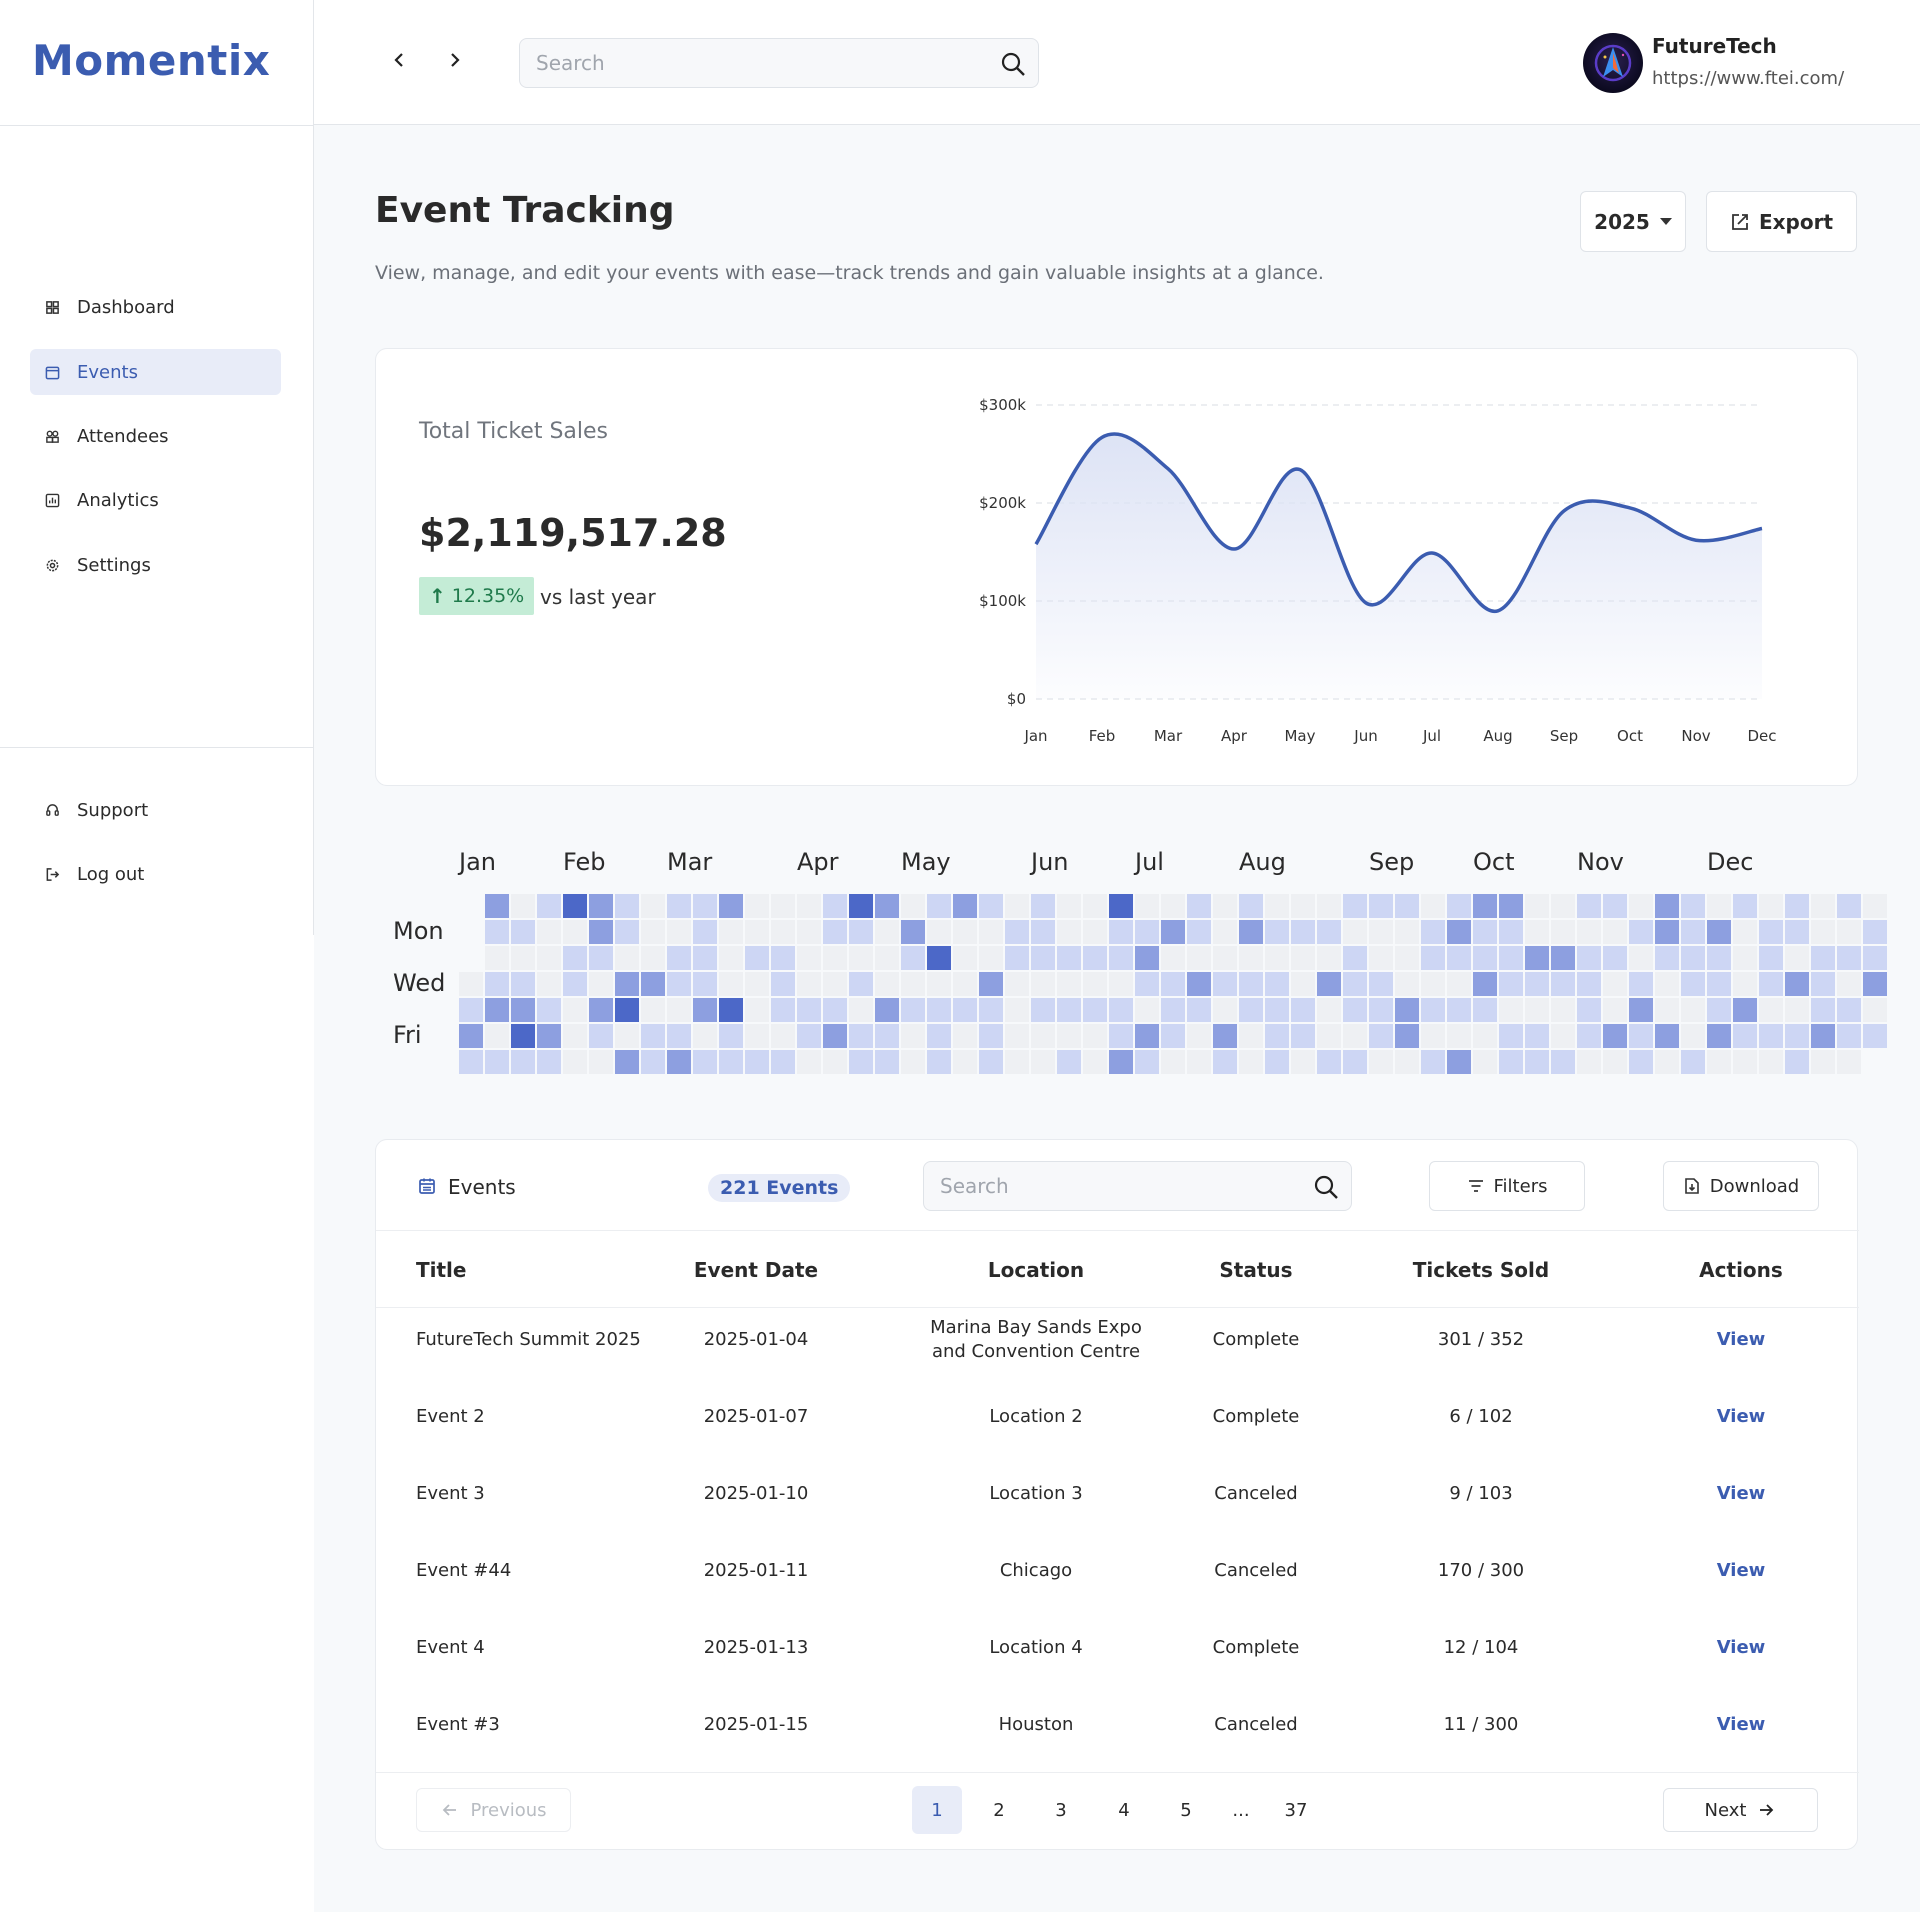 This screenshot has width=1920, height=1912. I want to click on filters-button: Filters, so click(1507, 1186).